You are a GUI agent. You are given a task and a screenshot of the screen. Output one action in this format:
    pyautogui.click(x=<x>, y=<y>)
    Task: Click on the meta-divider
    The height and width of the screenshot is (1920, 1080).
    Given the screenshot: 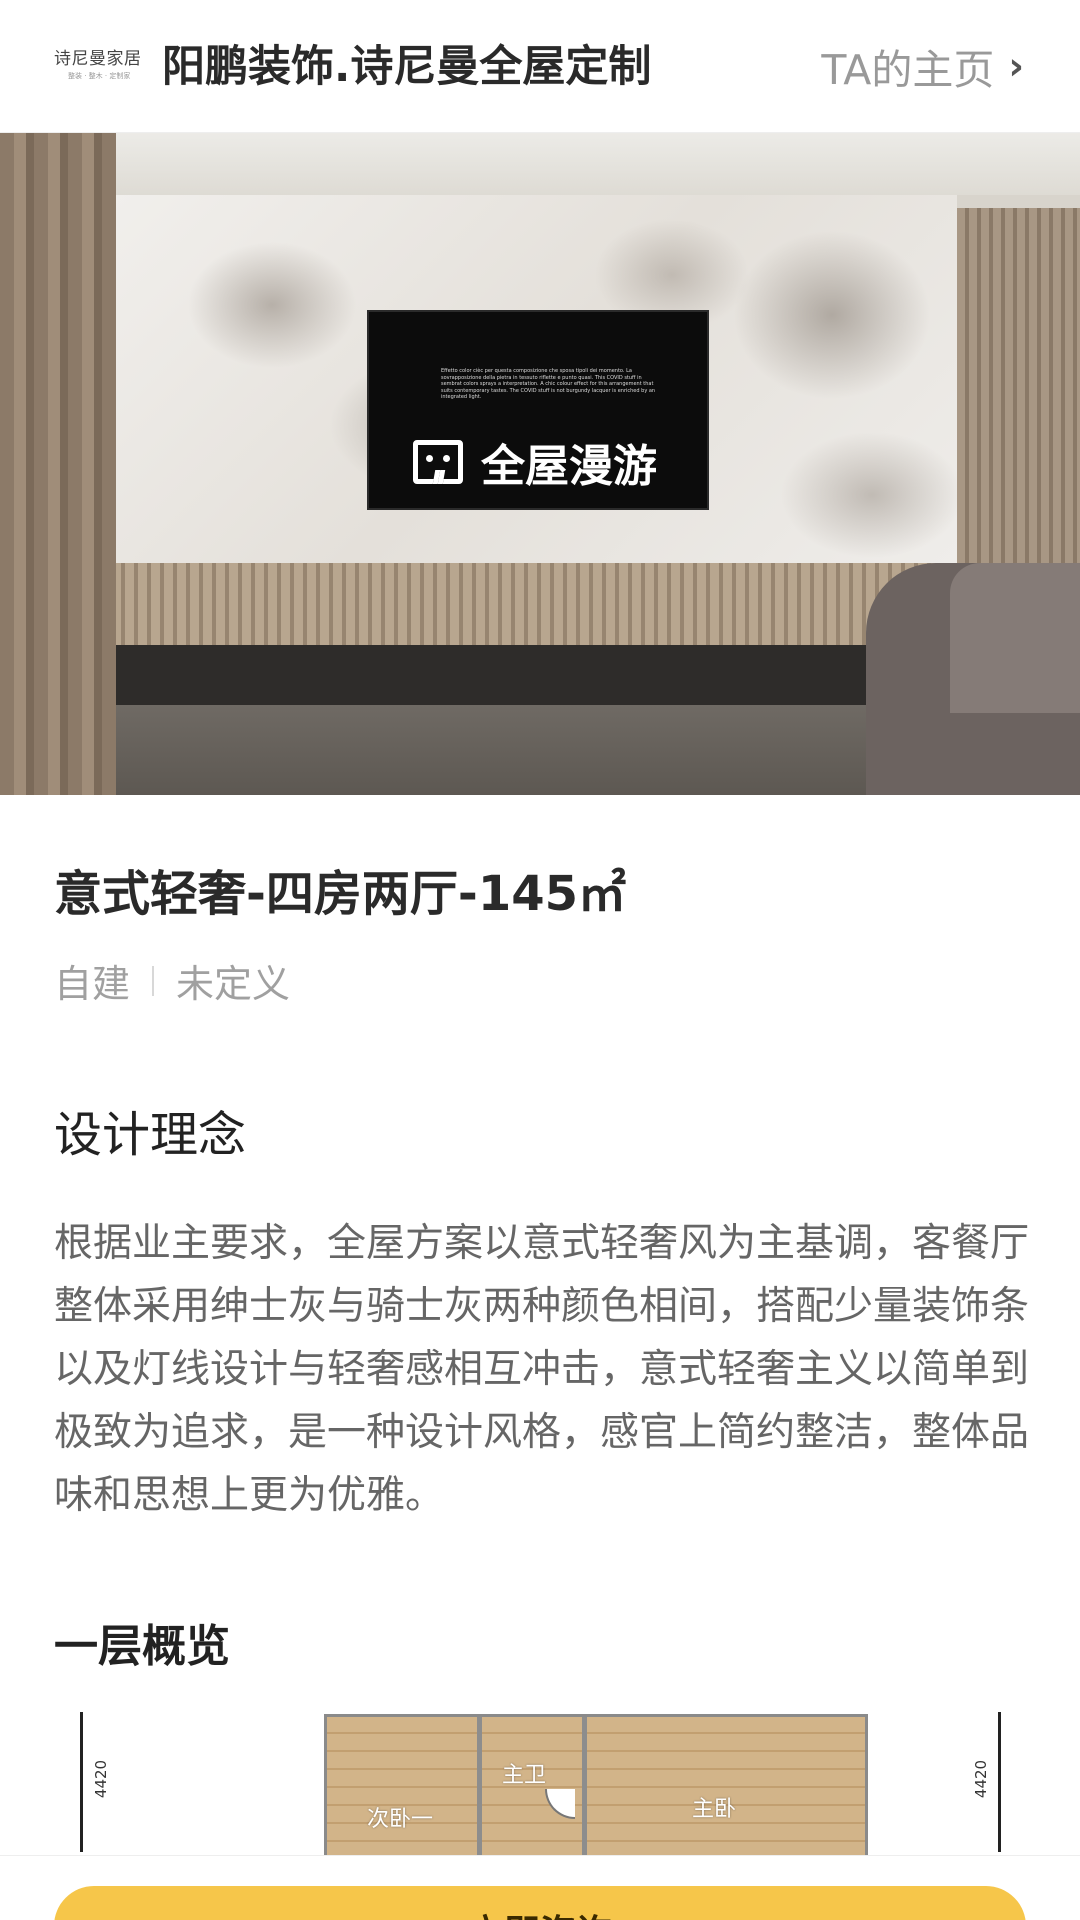 What is the action you would take?
    pyautogui.click(x=153, y=980)
    